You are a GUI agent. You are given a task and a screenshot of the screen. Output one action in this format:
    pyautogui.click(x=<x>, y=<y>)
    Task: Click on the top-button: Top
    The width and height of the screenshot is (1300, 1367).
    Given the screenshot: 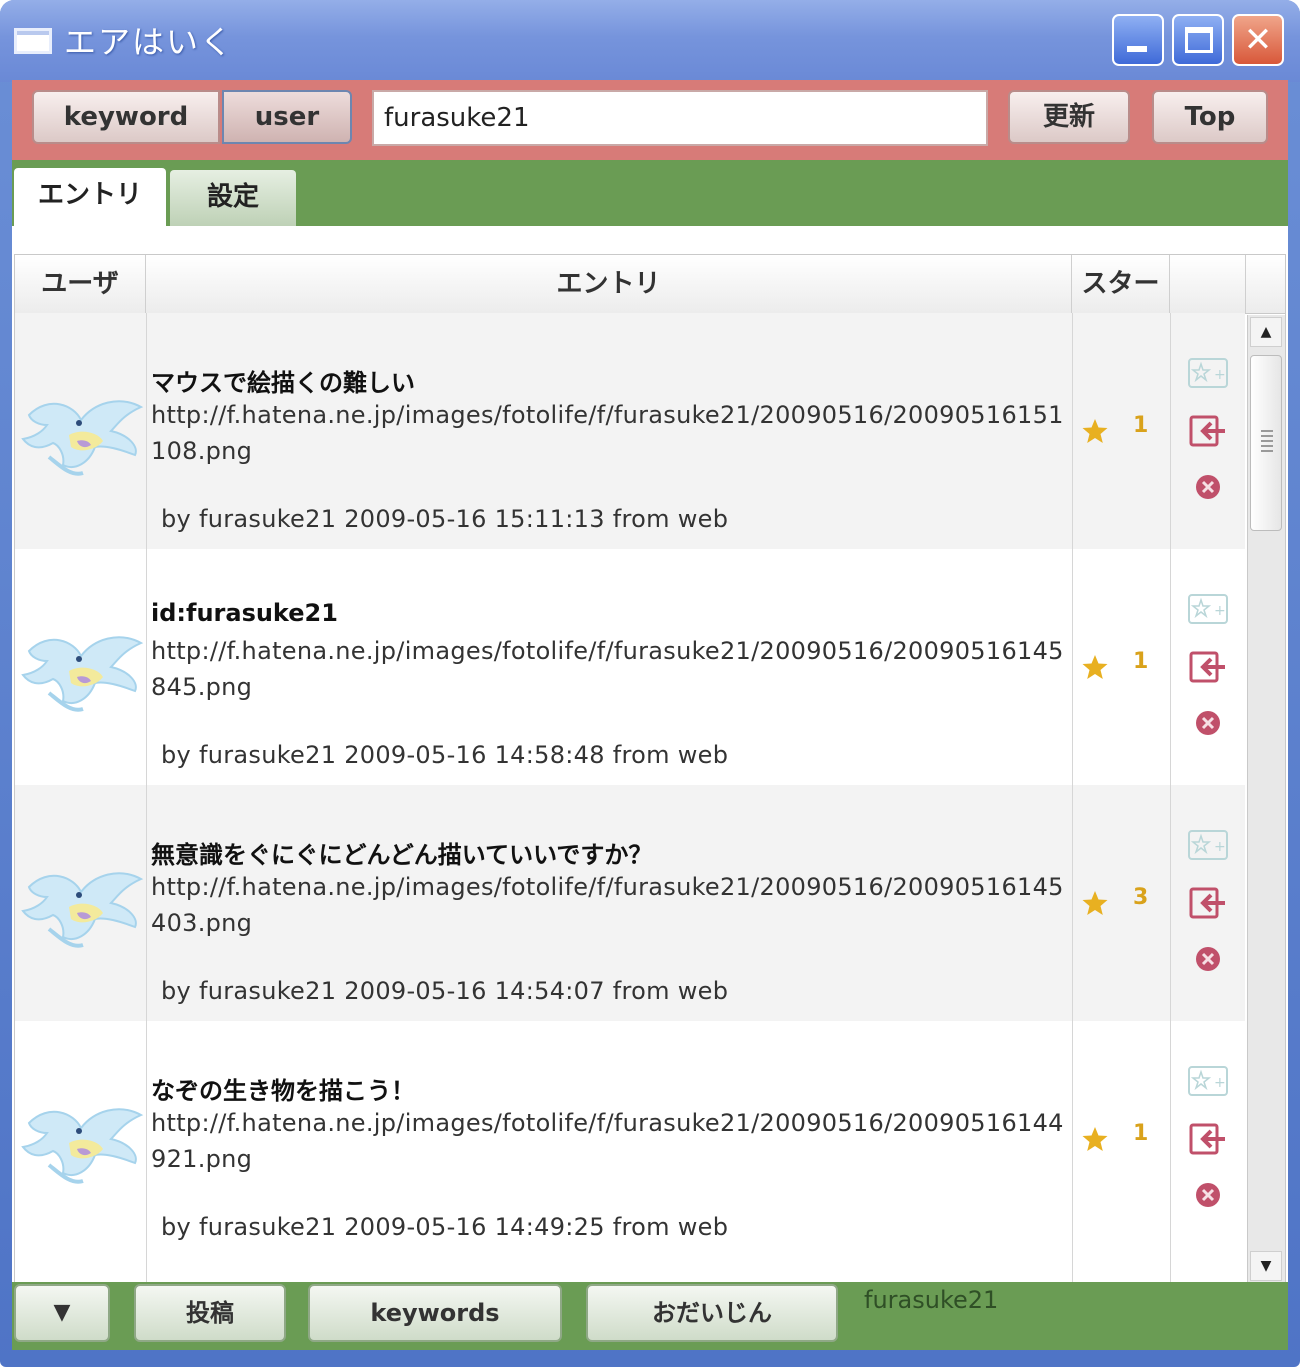 What is the action you would take?
    pyautogui.click(x=1210, y=117)
    